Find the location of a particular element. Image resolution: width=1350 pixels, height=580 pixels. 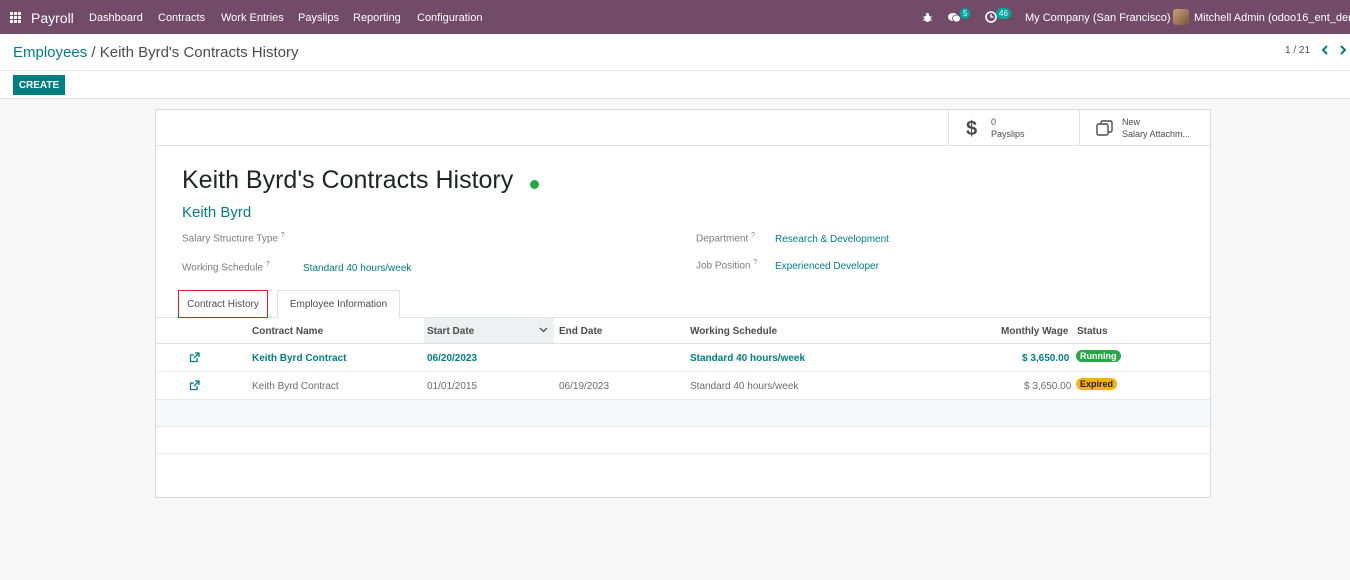

control-panel-divider is located at coordinates (675, 70).